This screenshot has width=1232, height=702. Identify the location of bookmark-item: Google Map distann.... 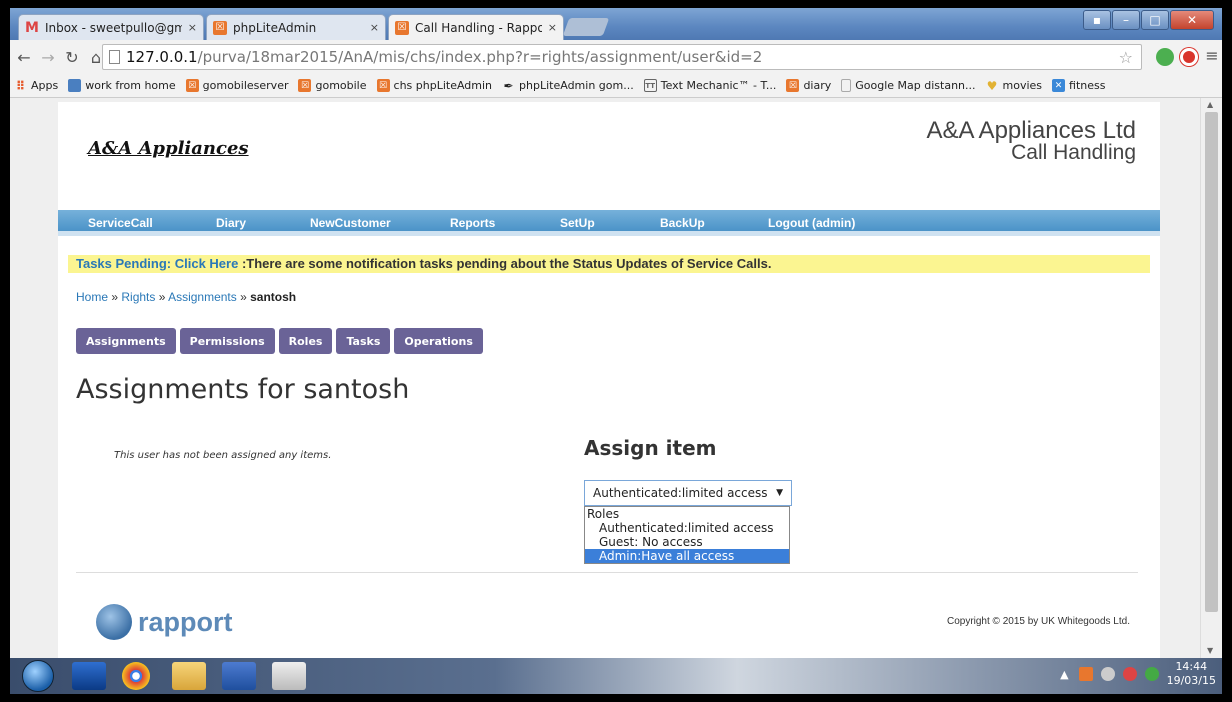
(908, 85).